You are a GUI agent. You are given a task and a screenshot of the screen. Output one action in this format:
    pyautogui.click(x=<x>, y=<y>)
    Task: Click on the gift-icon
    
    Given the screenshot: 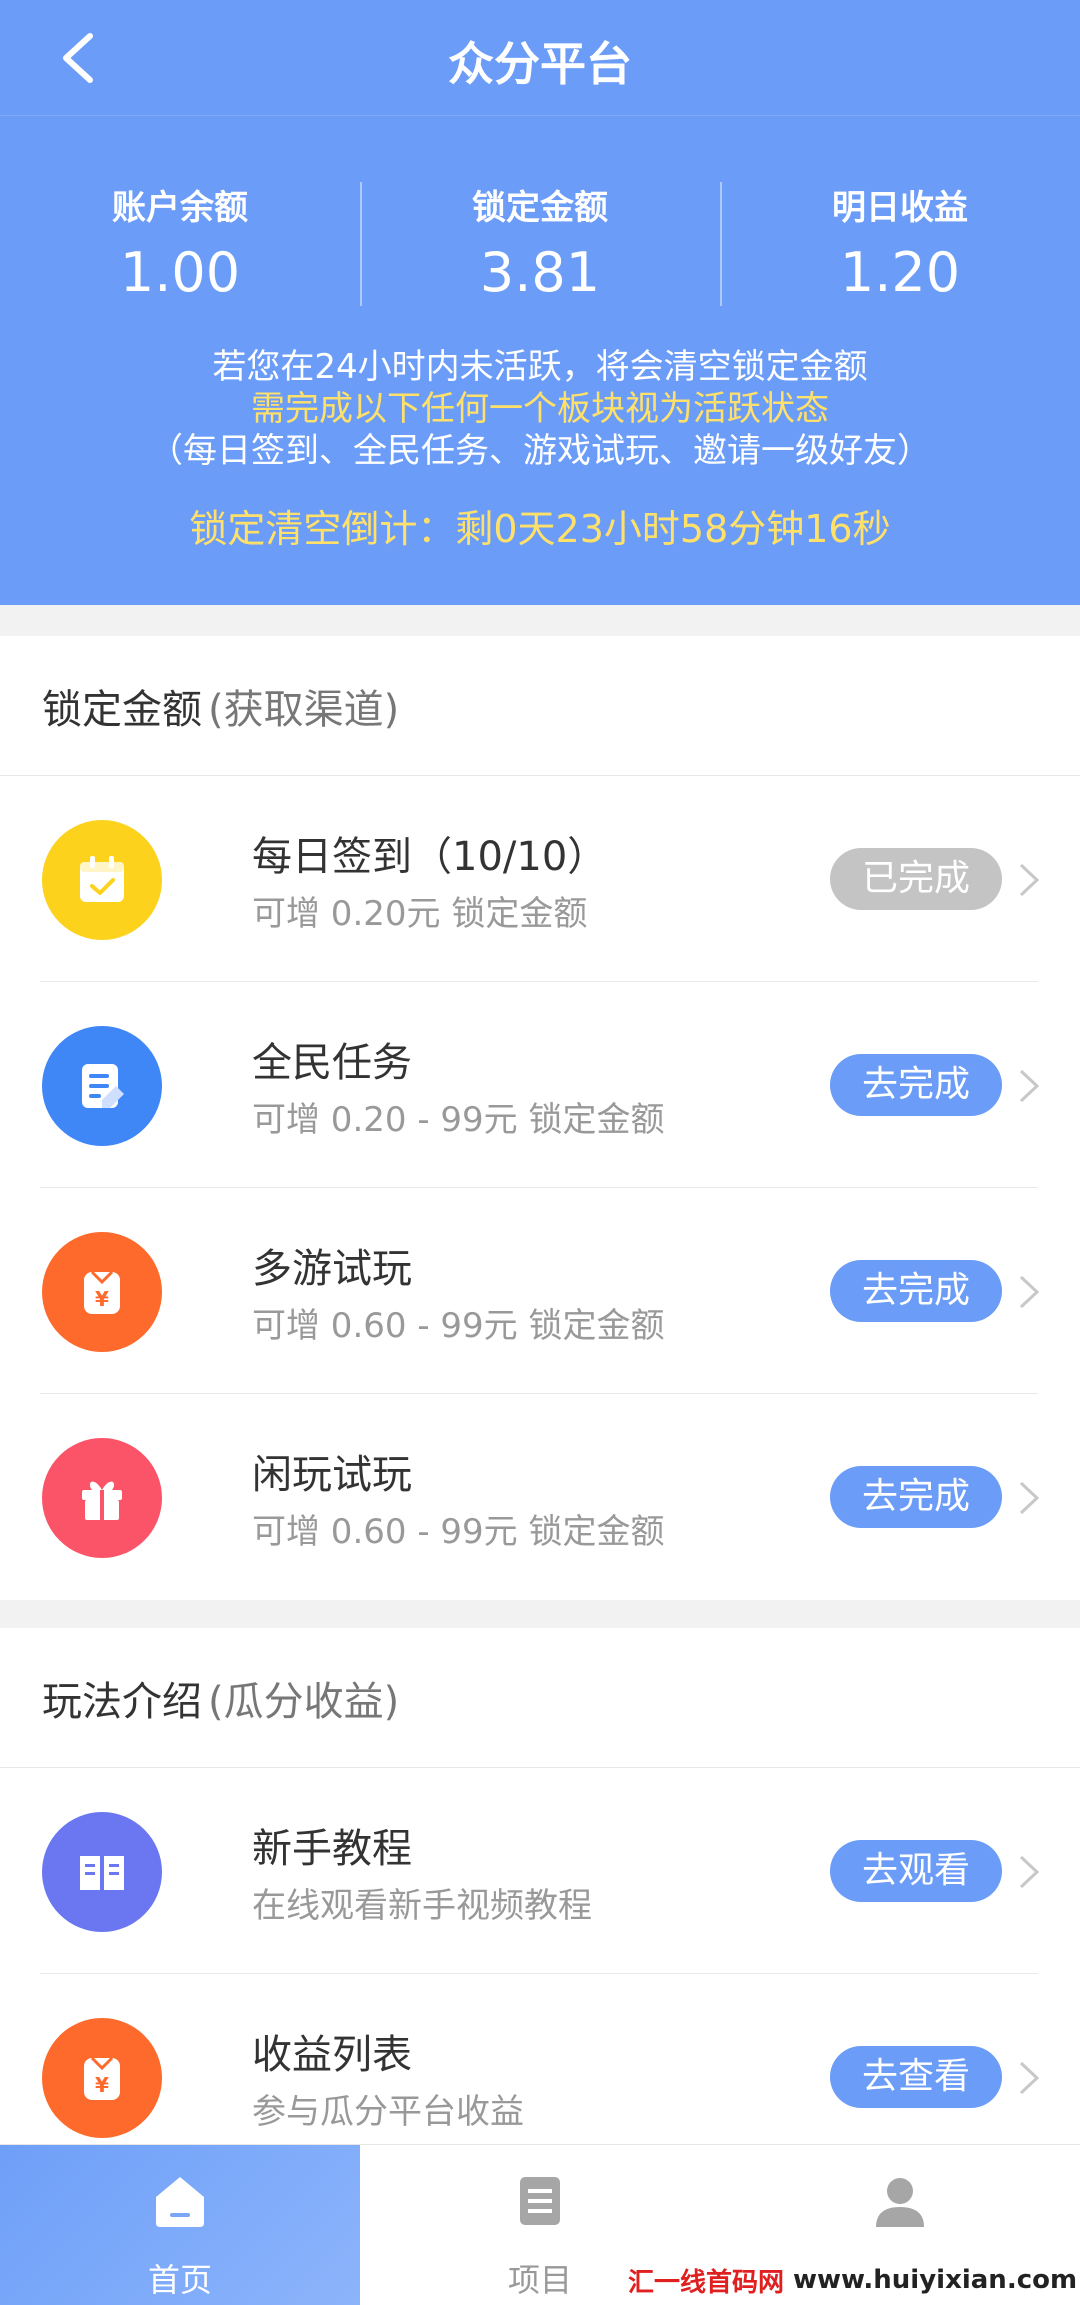 What is the action you would take?
    pyautogui.click(x=102, y=1498)
    